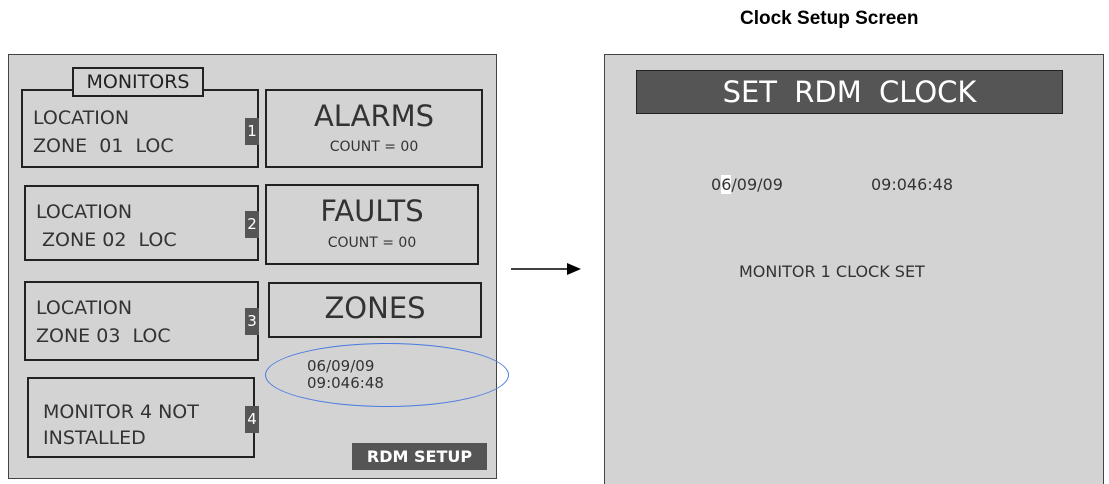  What do you see at coordinates (141, 321) in the screenshot?
I see `monitor-3-panel: LOCATION ZONE 03 LOC` at bounding box center [141, 321].